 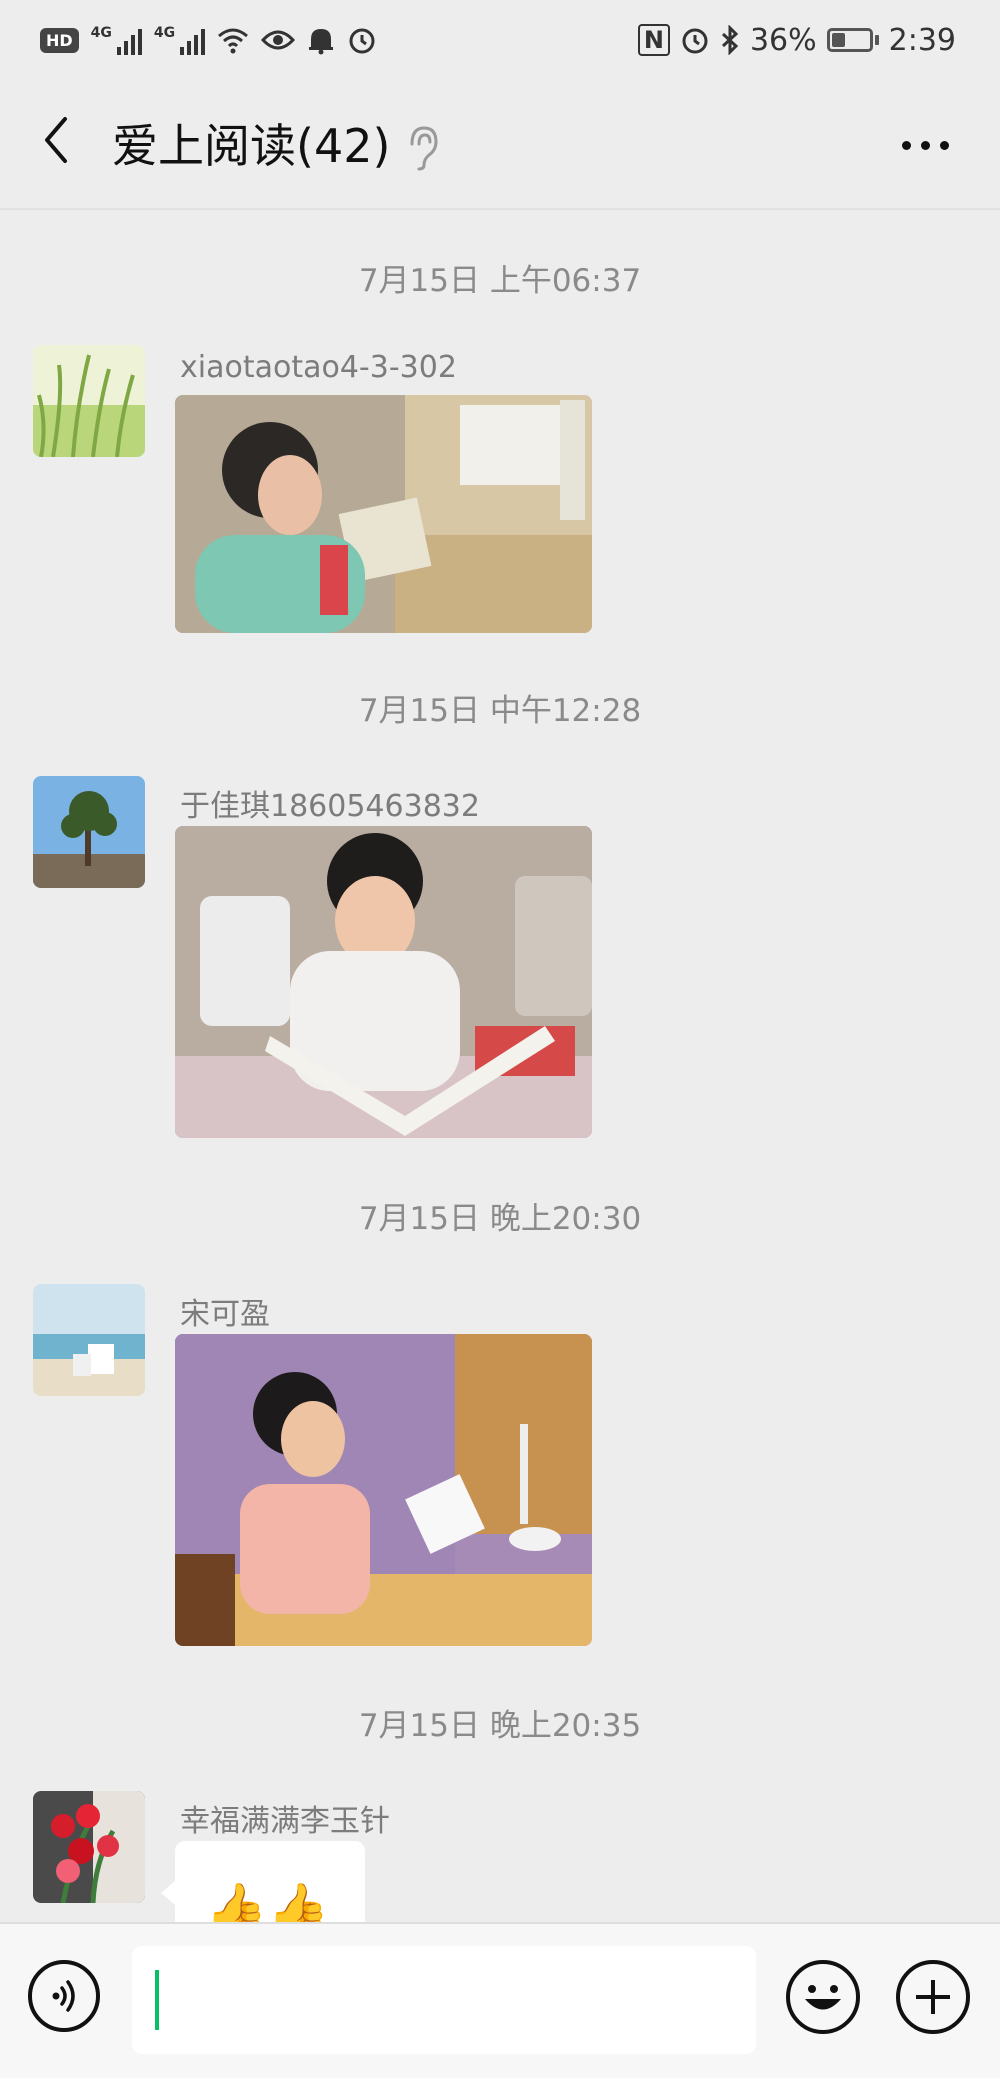 I want to click on input-bar, so click(x=500, y=2000).